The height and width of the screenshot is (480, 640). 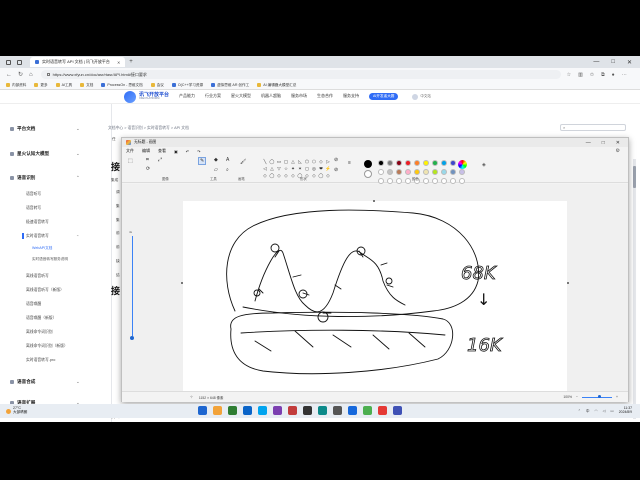 I want to click on close-tab-icon: ✕, so click(x=118, y=62).